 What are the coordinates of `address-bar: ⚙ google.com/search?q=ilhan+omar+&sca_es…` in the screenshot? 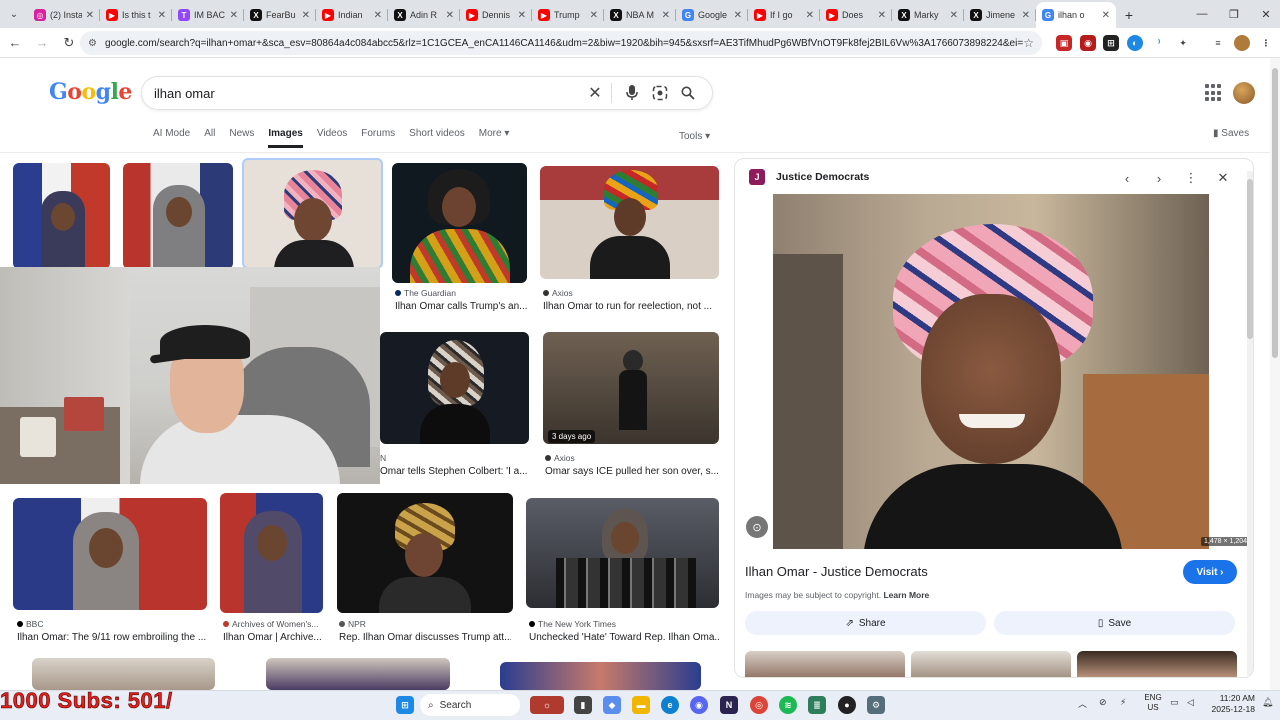 It's located at (561, 43).